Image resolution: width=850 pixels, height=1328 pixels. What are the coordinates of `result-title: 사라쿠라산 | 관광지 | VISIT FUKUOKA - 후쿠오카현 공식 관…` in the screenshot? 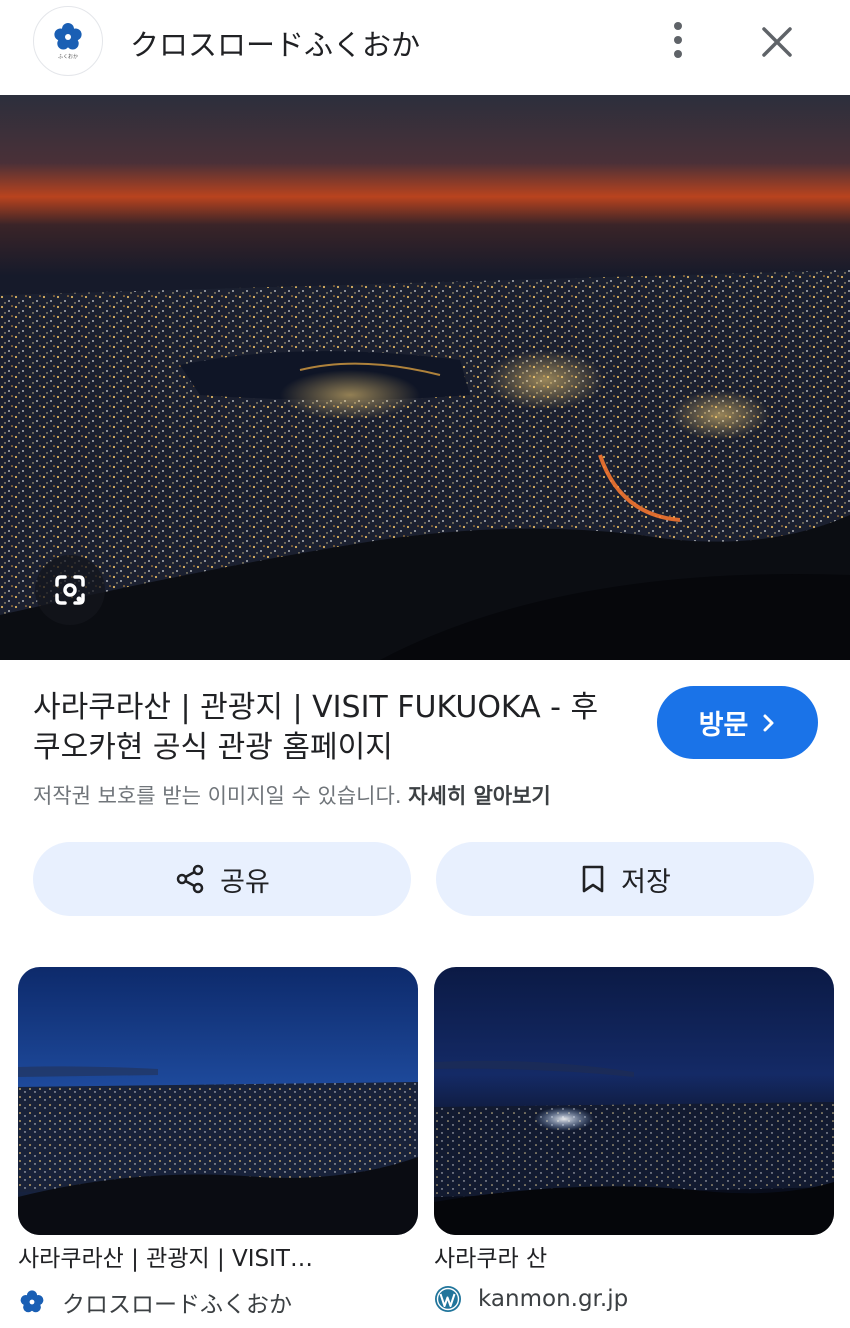 It's located at (328, 728).